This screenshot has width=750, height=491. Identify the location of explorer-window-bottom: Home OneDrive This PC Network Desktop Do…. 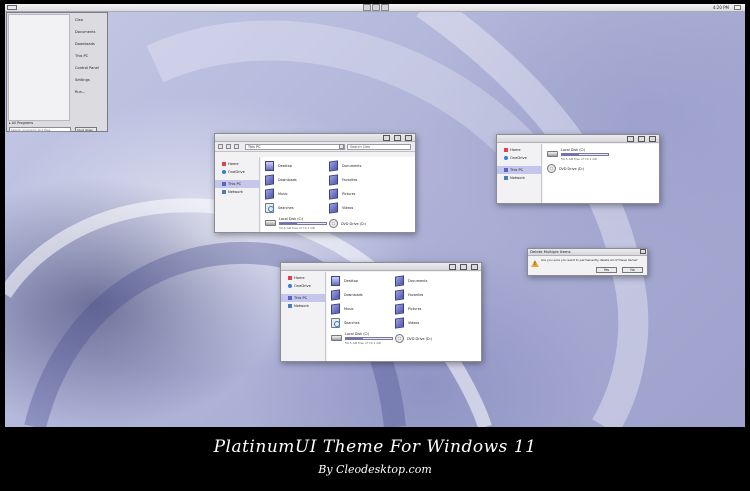
(381, 312).